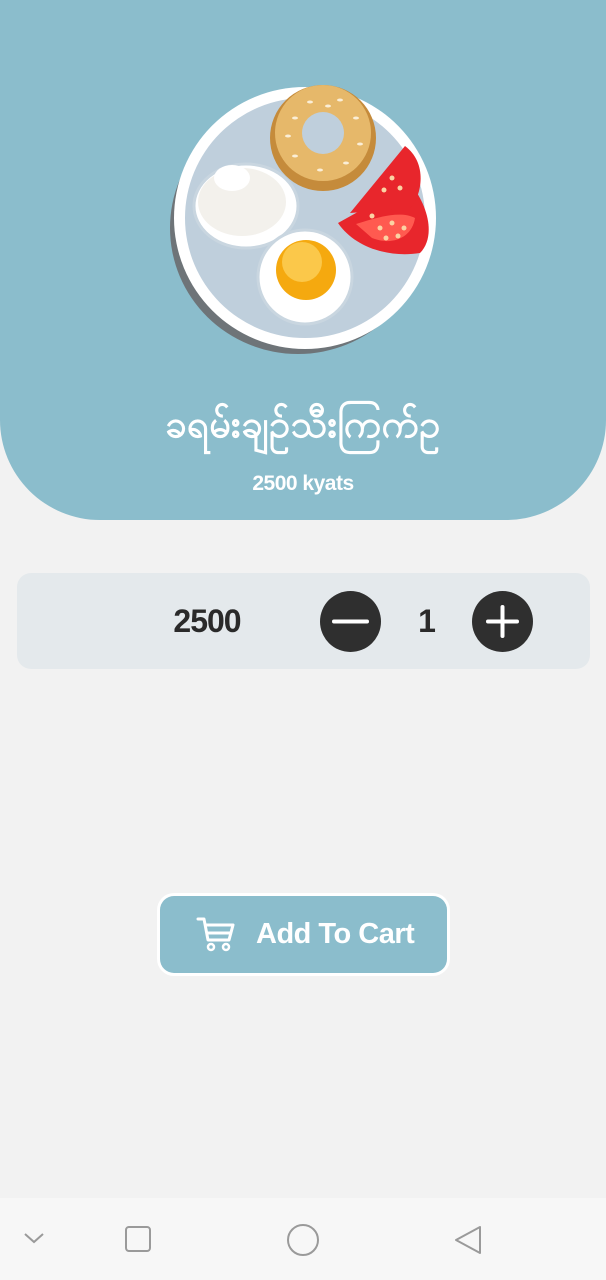  I want to click on total-price: 2500, so click(207, 621).